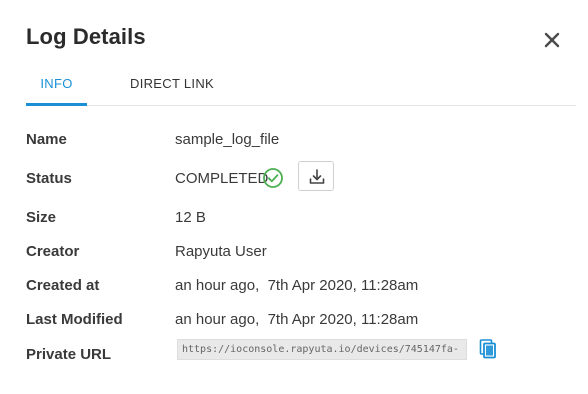 This screenshot has height=394, width=588. I want to click on created-at-value: an hour ago, 7th Apr 2020, 11:28am, so click(297, 285).